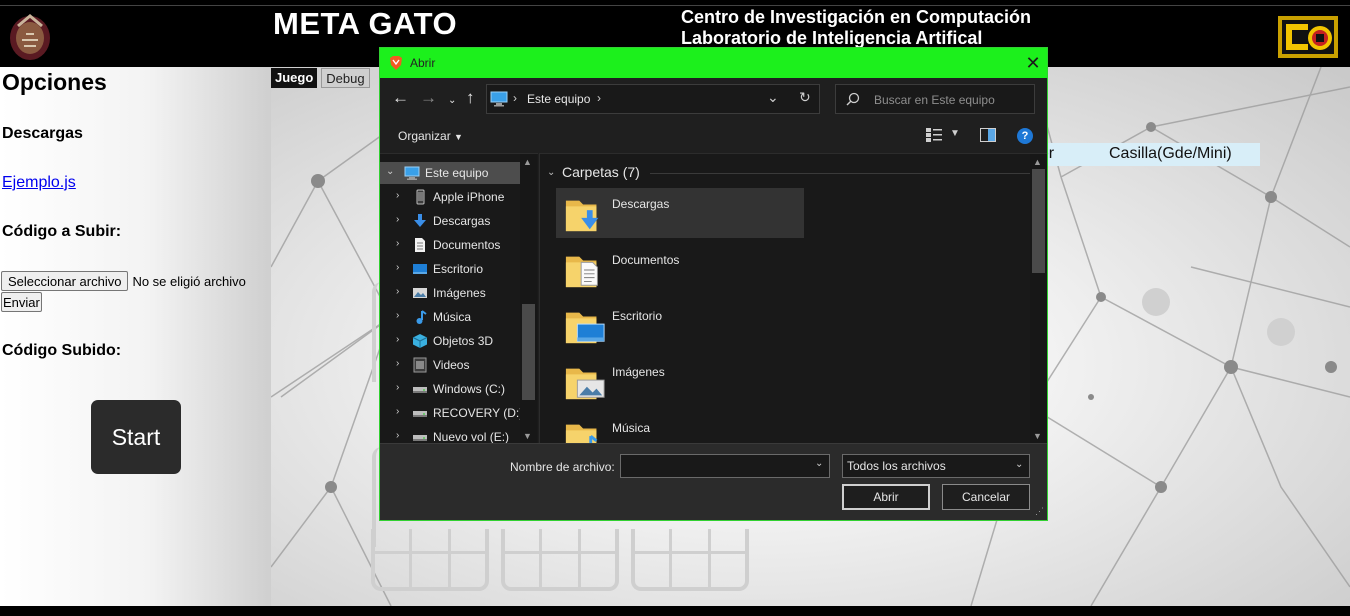 This screenshot has height=616, width=1350. What do you see at coordinates (558, 99) in the screenshot?
I see `address-path: Este equipo` at bounding box center [558, 99].